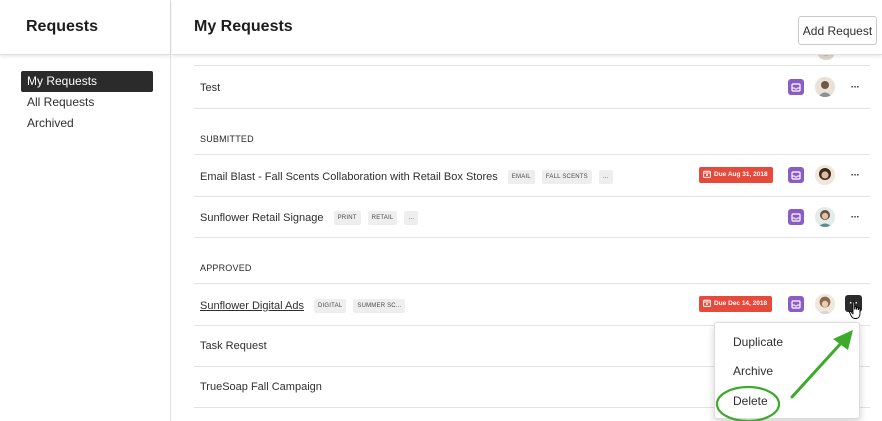 This screenshot has height=421, width=882. What do you see at coordinates (227, 139) in the screenshot?
I see `section-label: SUBMITTED` at bounding box center [227, 139].